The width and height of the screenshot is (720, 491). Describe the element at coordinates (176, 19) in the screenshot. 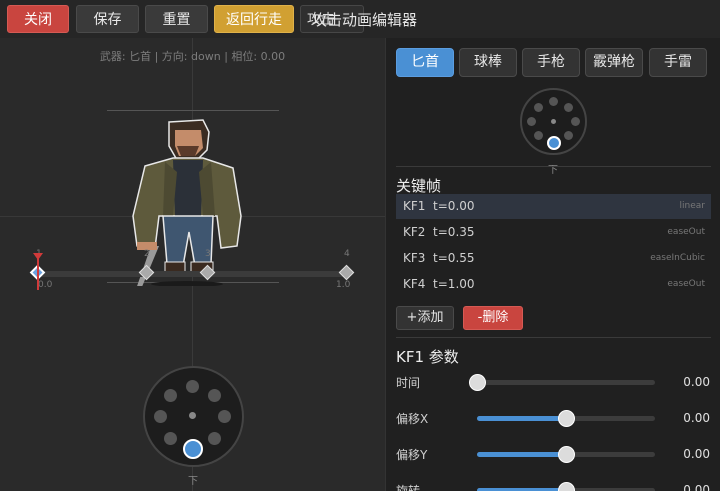

I see `reset-button: 重置` at that location.